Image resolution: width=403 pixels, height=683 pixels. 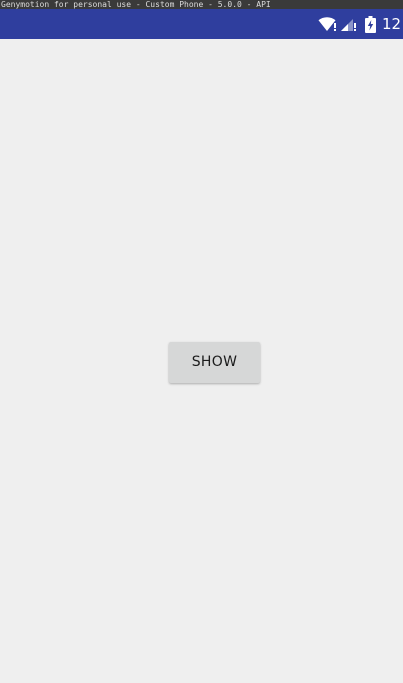 I want to click on battery-charging-icon, so click(x=370, y=24).